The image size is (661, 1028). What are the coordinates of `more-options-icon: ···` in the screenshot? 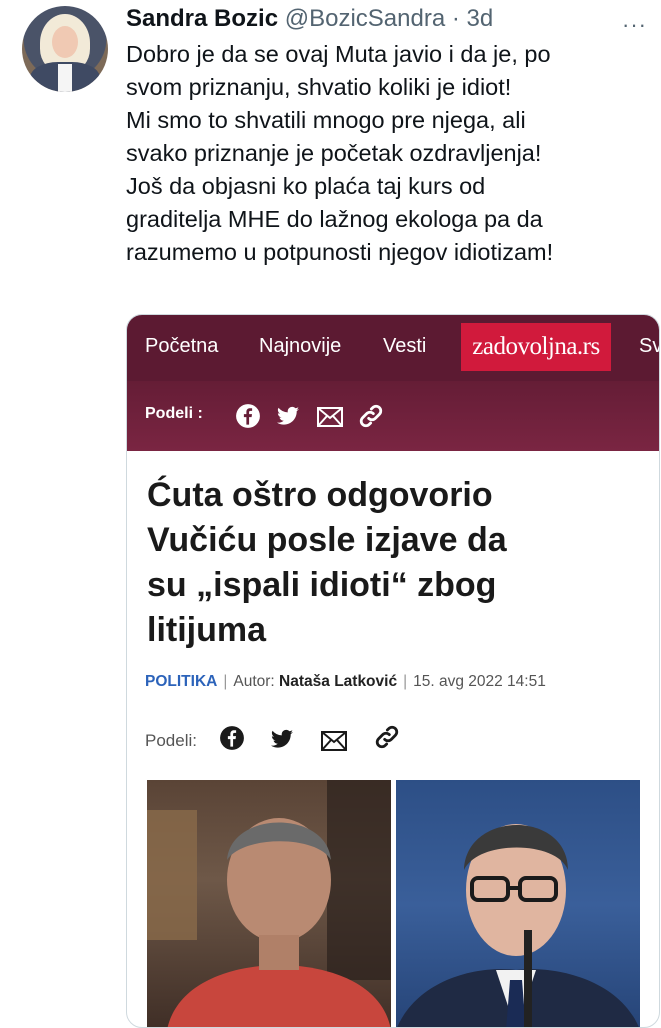 It's located at (634, 25).